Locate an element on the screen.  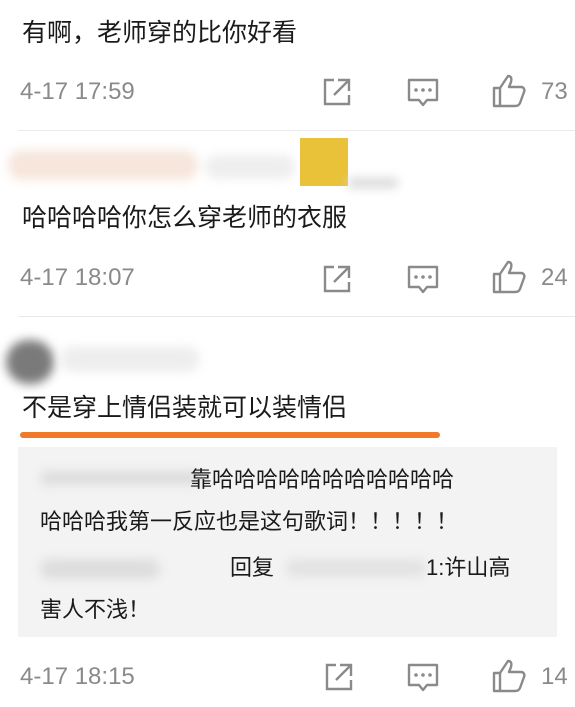
reply-text: 靠哈哈哈哈哈哈哈哈哈哈哈 is located at coordinates (322, 479).